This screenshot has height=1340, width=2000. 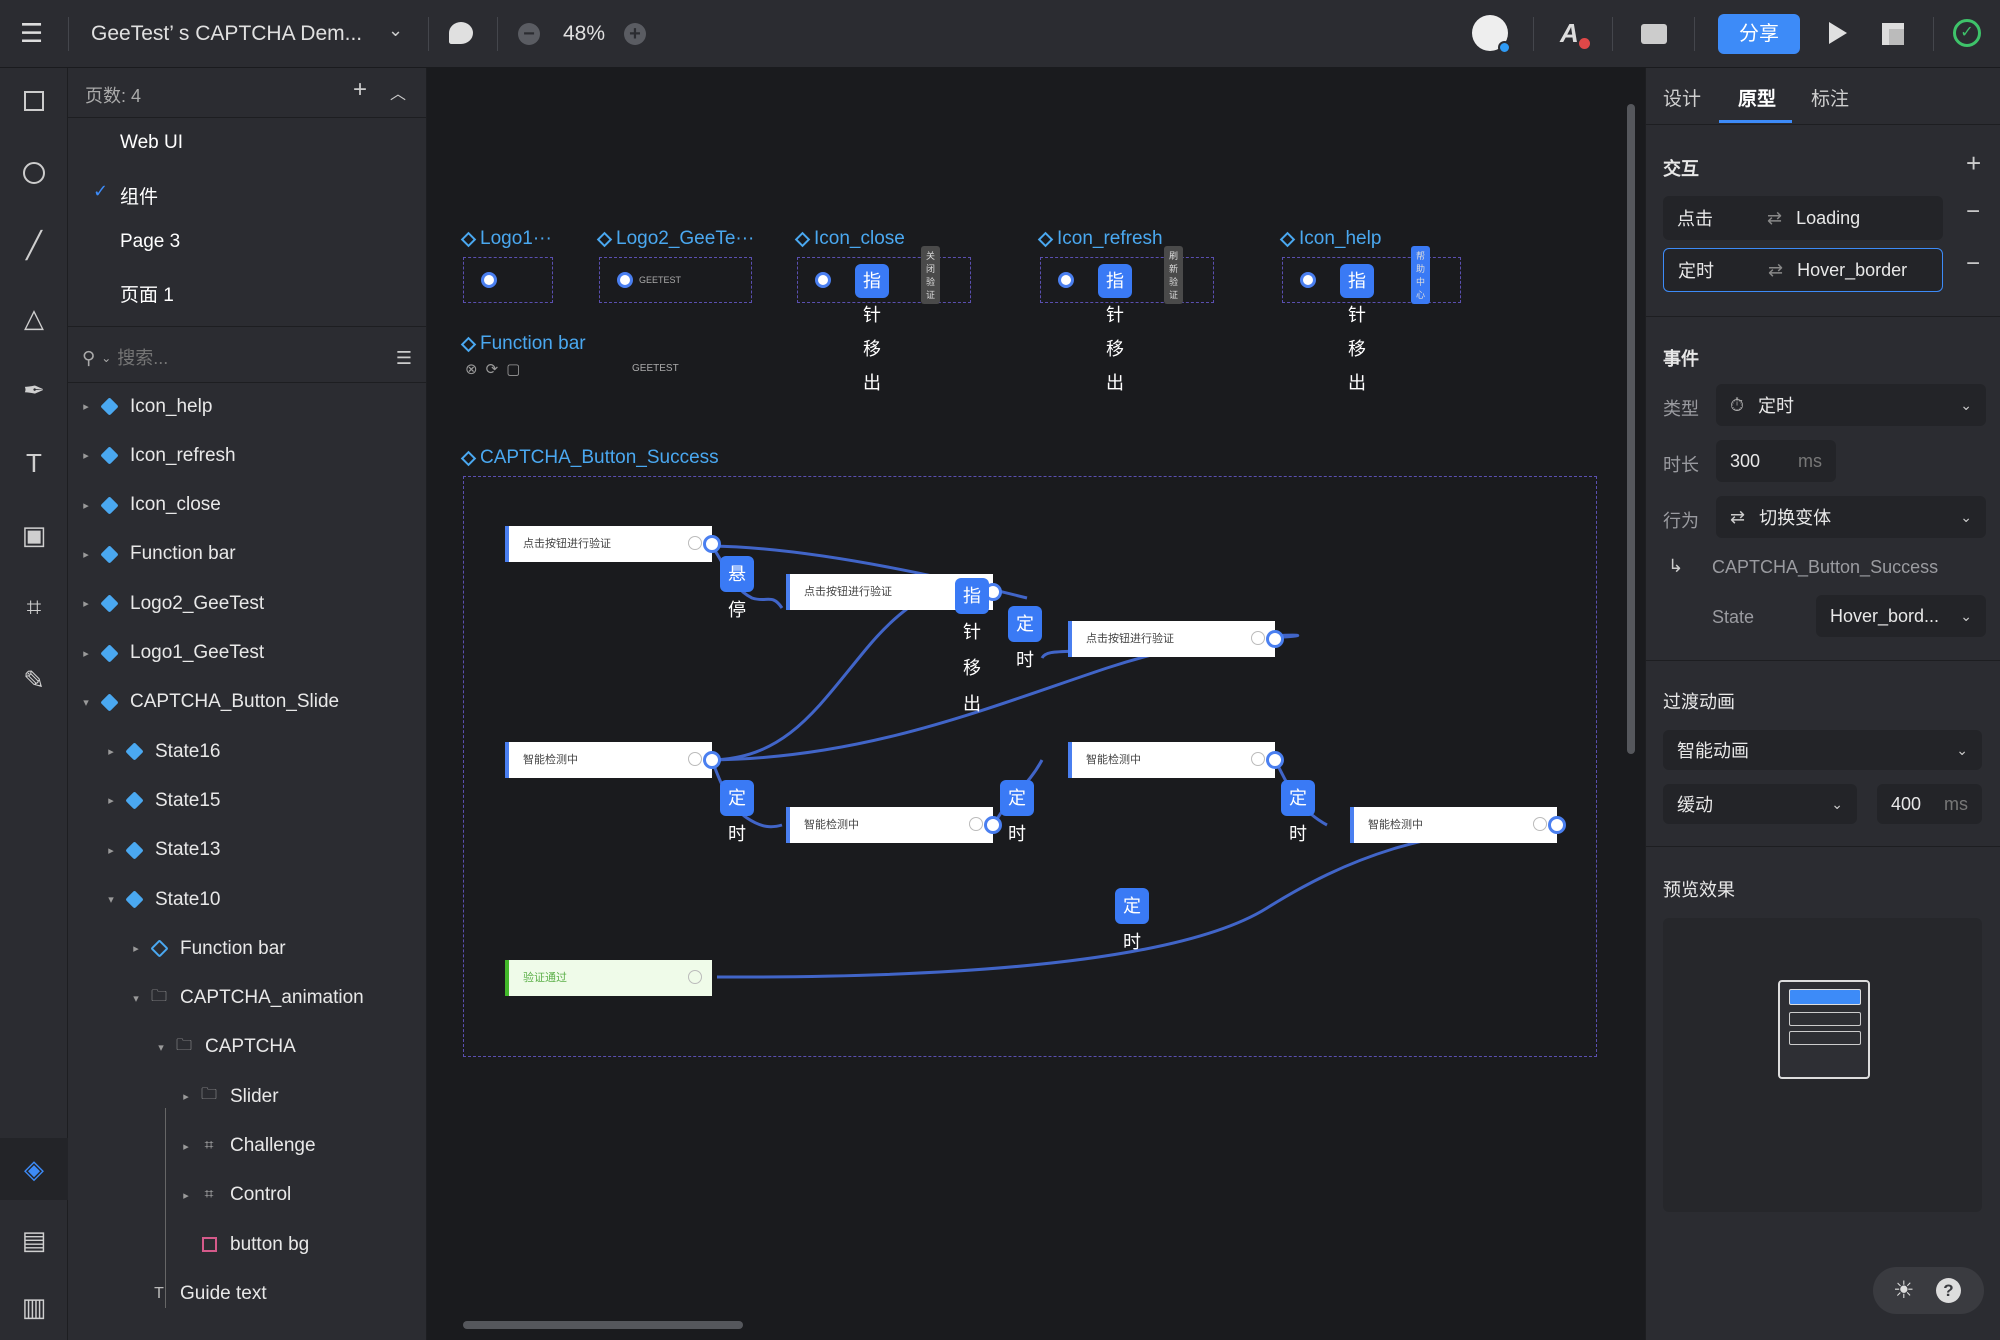 I want to click on layout-icon, so click(x=1893, y=34).